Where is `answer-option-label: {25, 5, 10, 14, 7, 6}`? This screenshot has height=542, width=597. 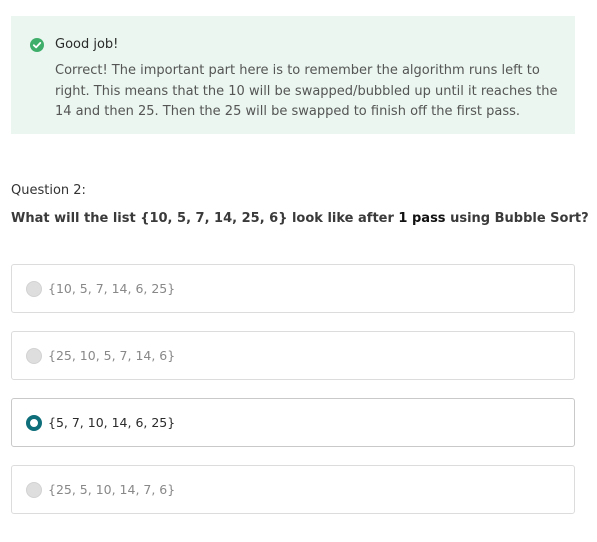
answer-option-label: {25, 5, 10, 14, 7, 6} is located at coordinates (112, 489).